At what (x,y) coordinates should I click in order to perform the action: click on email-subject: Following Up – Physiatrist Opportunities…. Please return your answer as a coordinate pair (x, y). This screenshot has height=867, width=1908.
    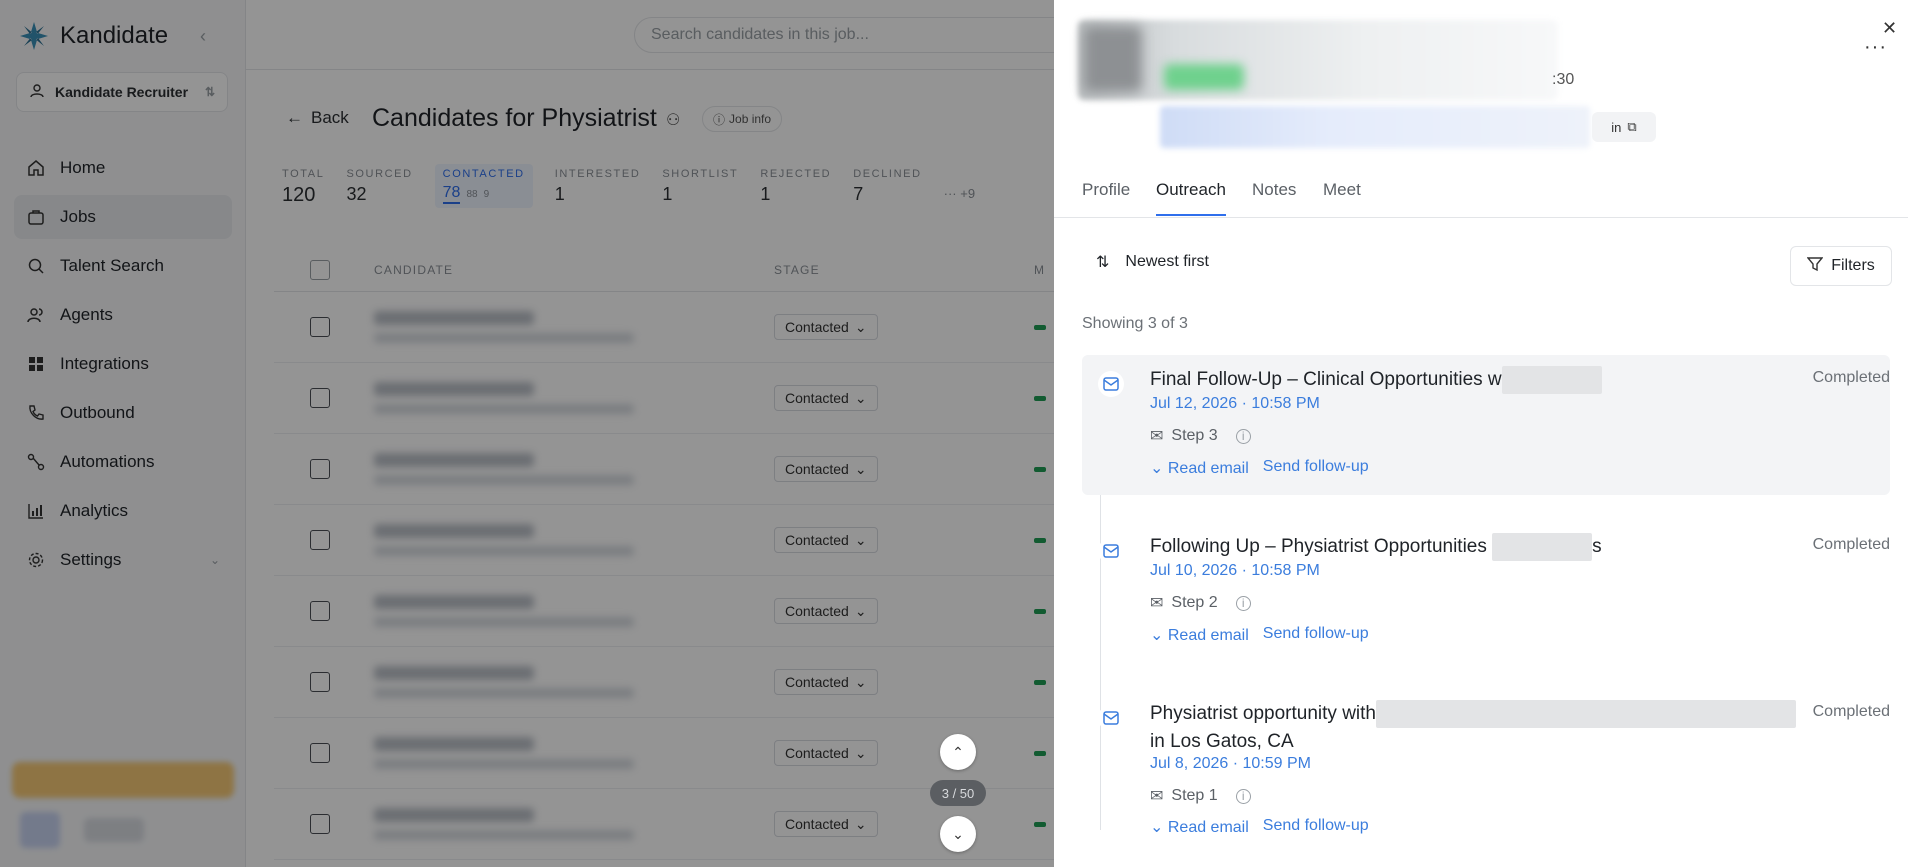
    Looking at the image, I should click on (1376, 547).